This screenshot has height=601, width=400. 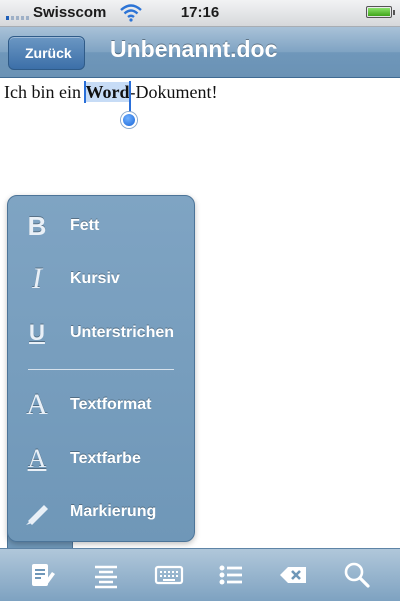 I want to click on menu-item-highlight: Markierung, so click(x=101, y=513).